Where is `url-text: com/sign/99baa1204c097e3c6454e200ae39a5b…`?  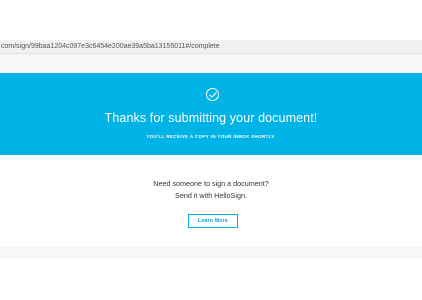 url-text: com/sign/99baa1204c097e3c6454e200ae39a5b… is located at coordinates (110, 46).